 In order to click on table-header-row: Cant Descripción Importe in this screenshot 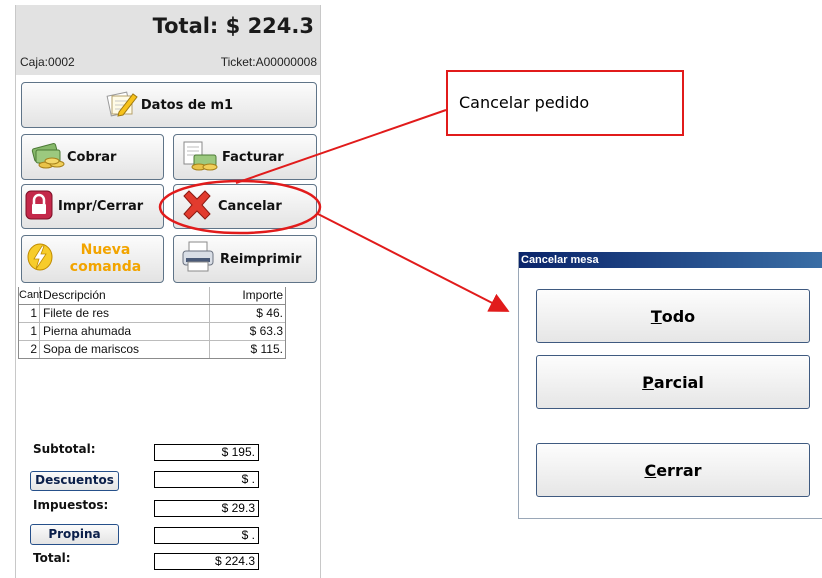, I will do `click(152, 296)`.